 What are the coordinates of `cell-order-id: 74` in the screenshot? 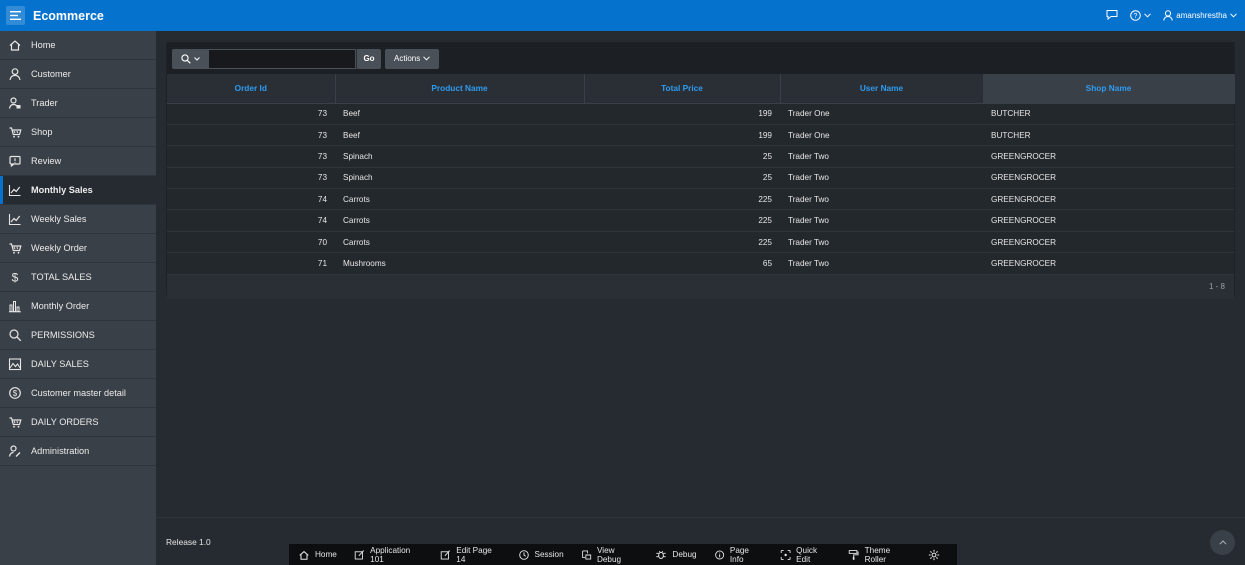 It's located at (251, 199).